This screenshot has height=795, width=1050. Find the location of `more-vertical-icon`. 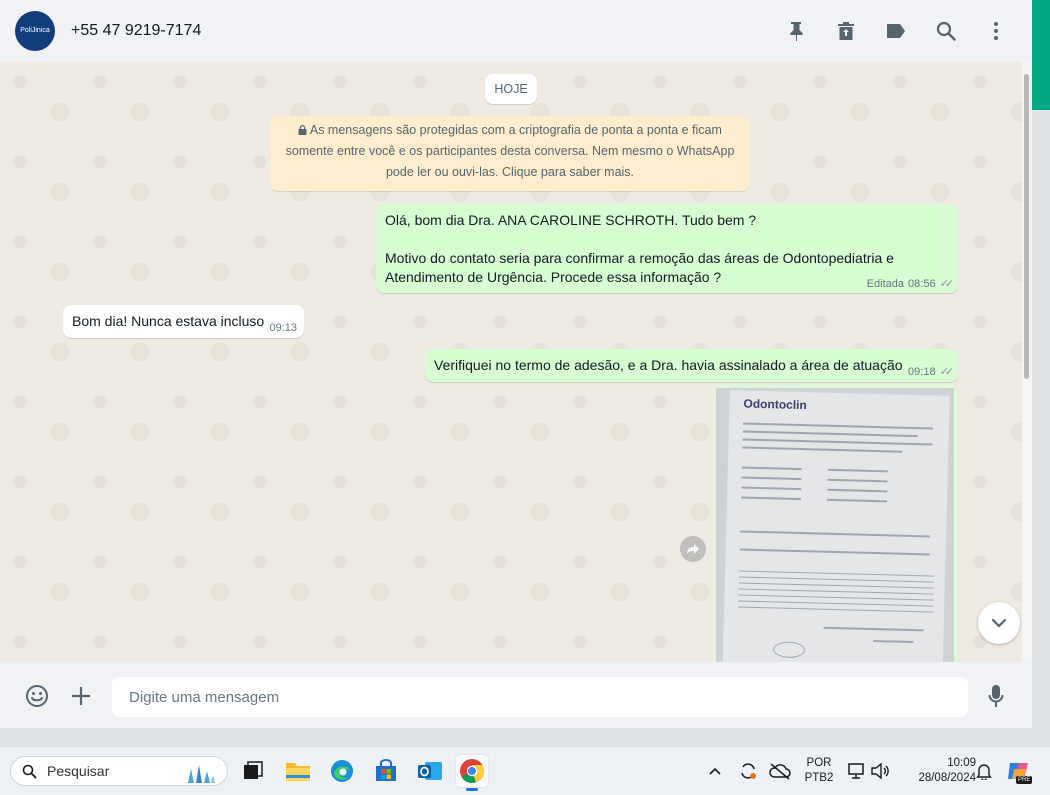

more-vertical-icon is located at coordinates (996, 31).